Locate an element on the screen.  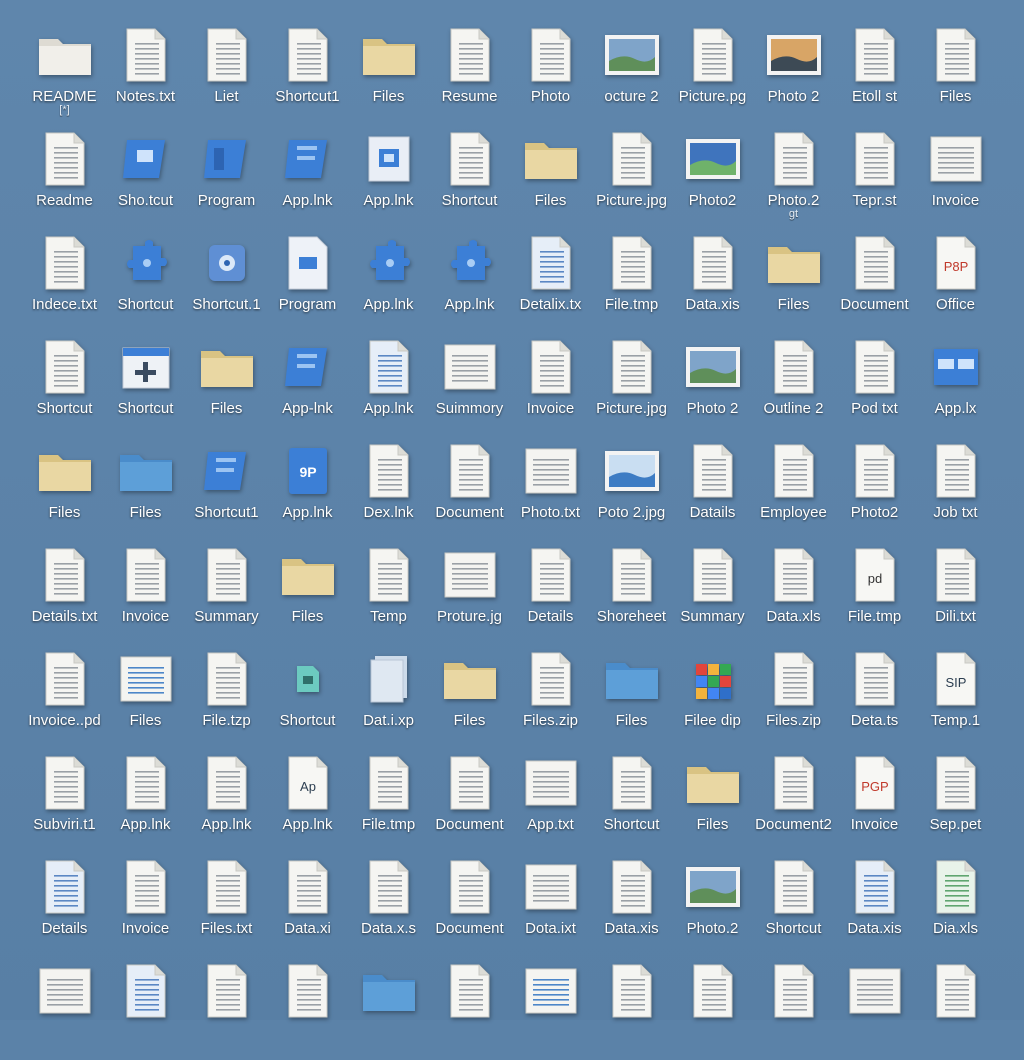
desktop-file-item: Indece.txt is located at coordinates (64, 280).